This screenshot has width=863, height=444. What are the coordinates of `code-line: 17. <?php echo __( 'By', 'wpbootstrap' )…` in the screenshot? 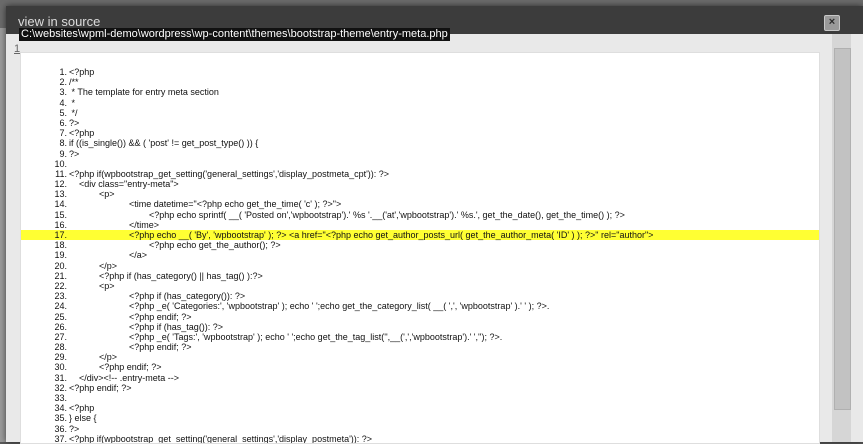 It's located at (420, 235).